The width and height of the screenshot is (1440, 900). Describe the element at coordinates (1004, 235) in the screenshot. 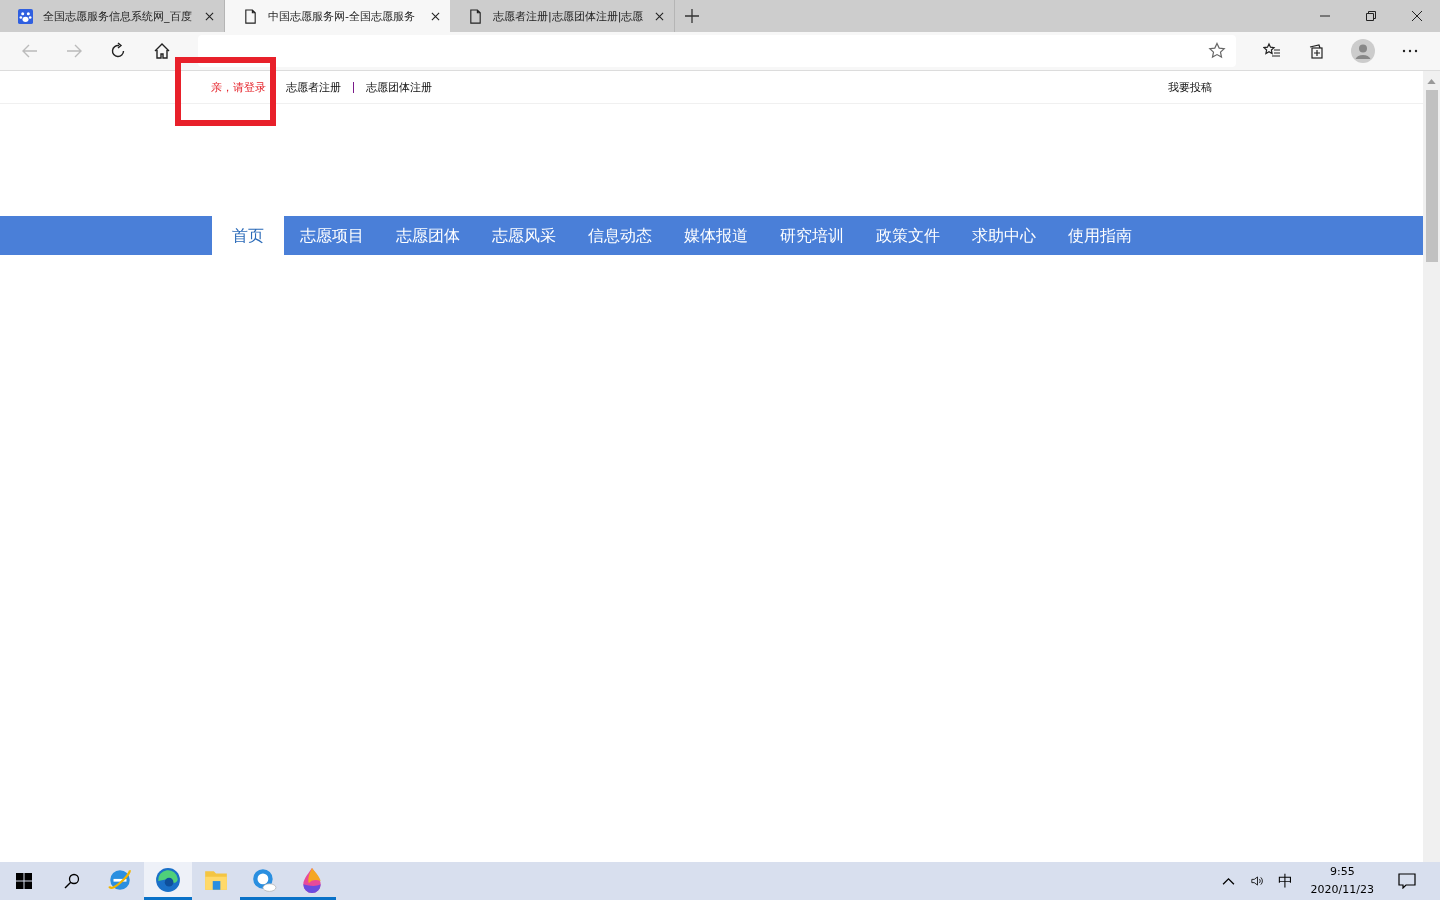

I see `nav-item: 求助中心` at that location.